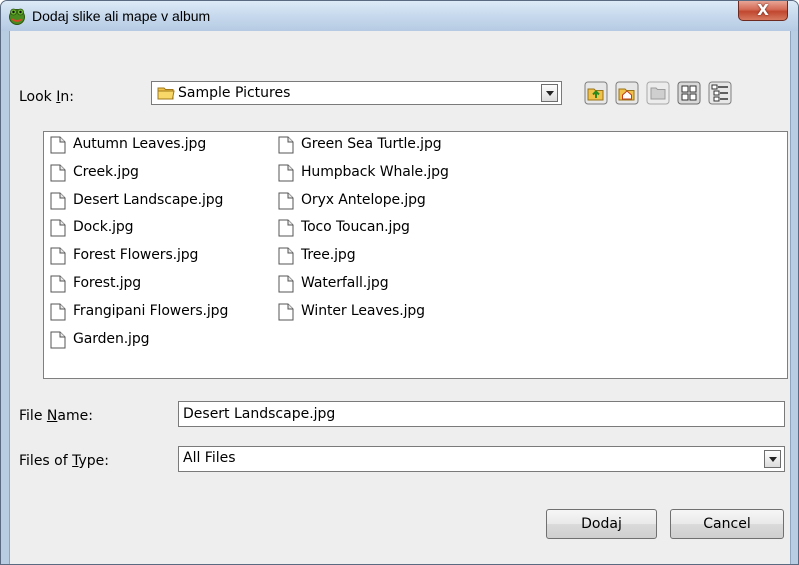  I want to click on list-view-button, so click(689, 93).